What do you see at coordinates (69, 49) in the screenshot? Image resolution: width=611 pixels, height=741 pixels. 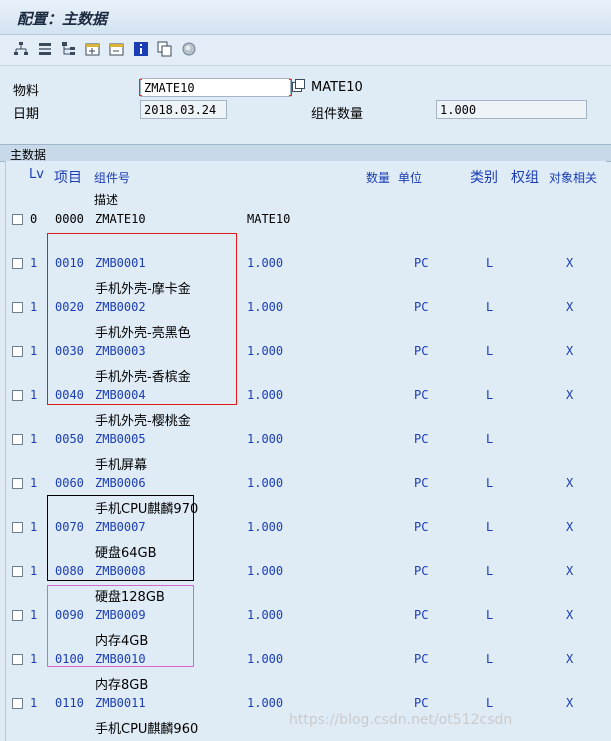 I see `hierarchy-icon` at bounding box center [69, 49].